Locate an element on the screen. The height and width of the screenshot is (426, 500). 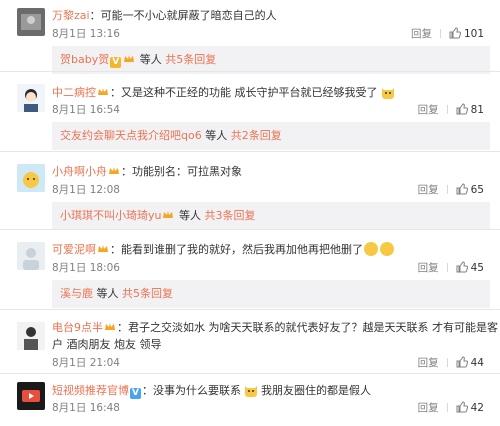
comment-text-tail: 我朋友圈住的都是假人 is located at coordinates (316, 390).